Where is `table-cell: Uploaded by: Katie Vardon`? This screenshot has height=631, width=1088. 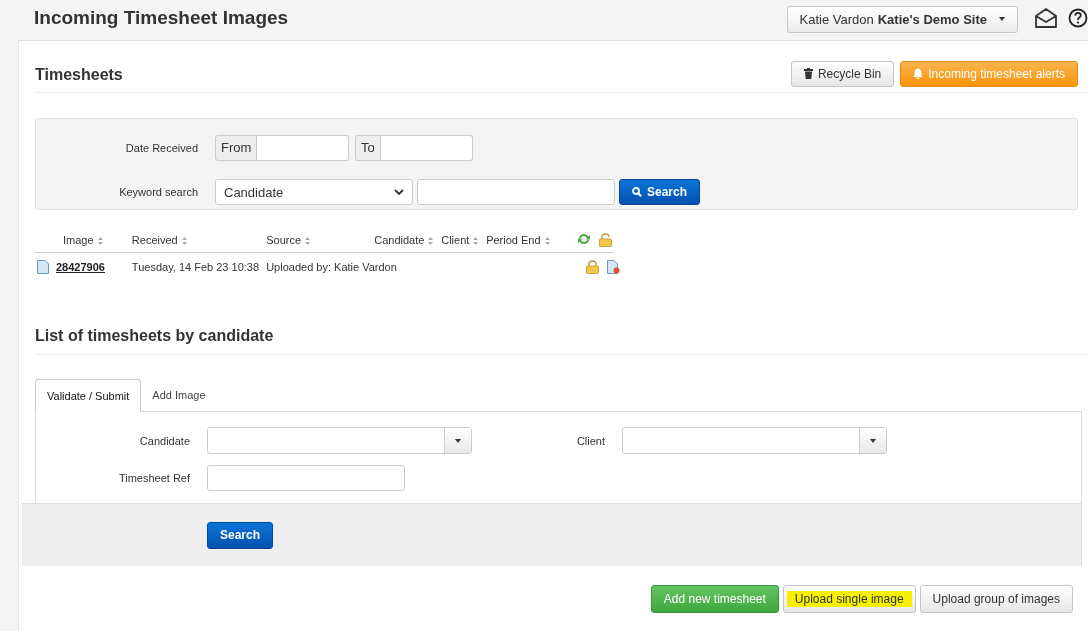 table-cell: Uploaded by: Katie Vardon is located at coordinates (331, 267).